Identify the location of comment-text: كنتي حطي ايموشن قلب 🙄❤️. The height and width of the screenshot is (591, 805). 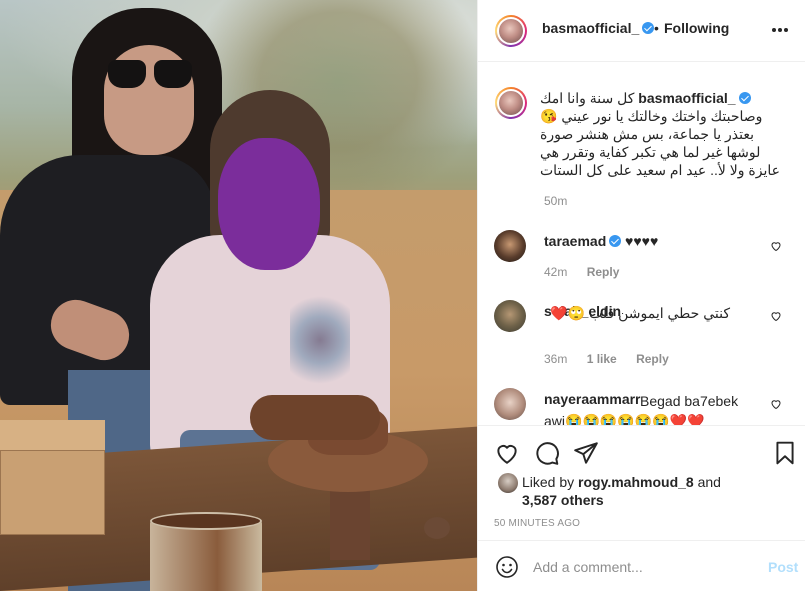
(640, 313).